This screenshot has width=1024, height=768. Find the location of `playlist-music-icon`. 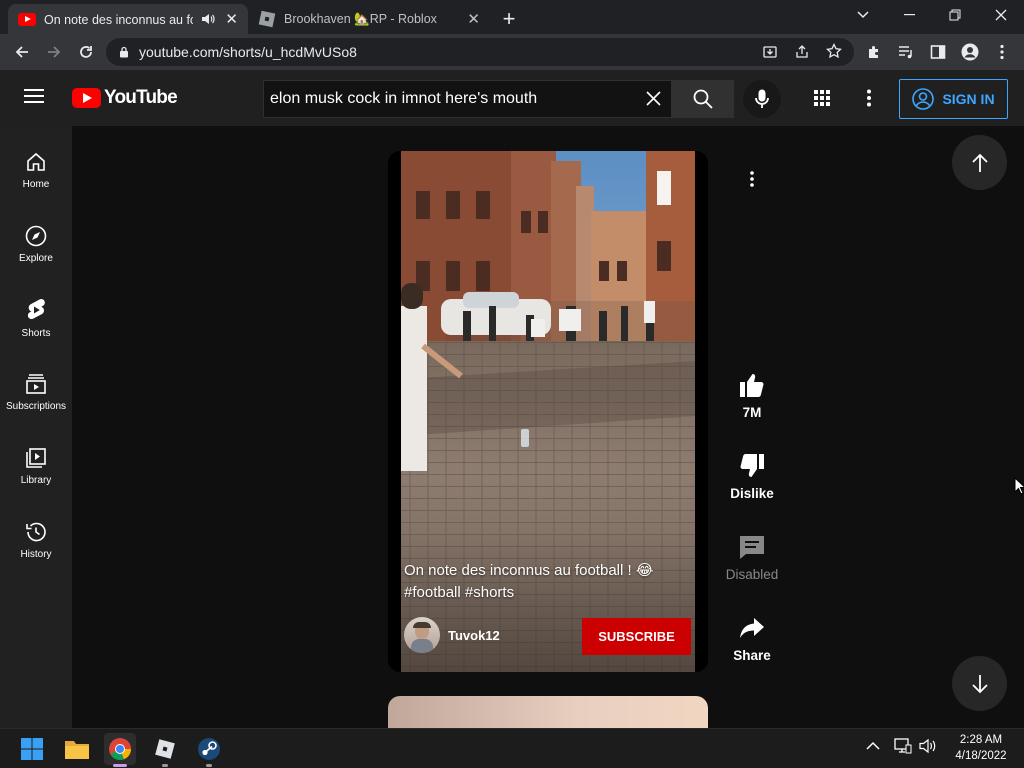

playlist-music-icon is located at coordinates (905, 52).